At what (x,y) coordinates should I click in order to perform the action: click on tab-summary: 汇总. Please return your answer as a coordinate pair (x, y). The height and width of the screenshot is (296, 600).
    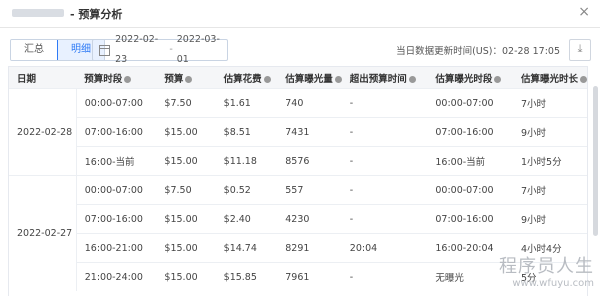
    Looking at the image, I should click on (34, 50).